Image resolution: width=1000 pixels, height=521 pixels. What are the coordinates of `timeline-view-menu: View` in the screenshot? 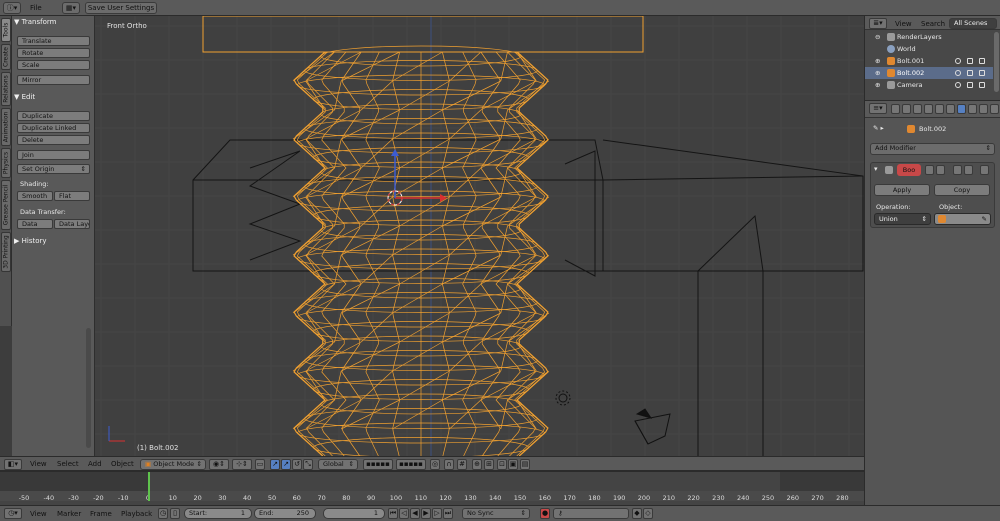 It's located at (38, 514).